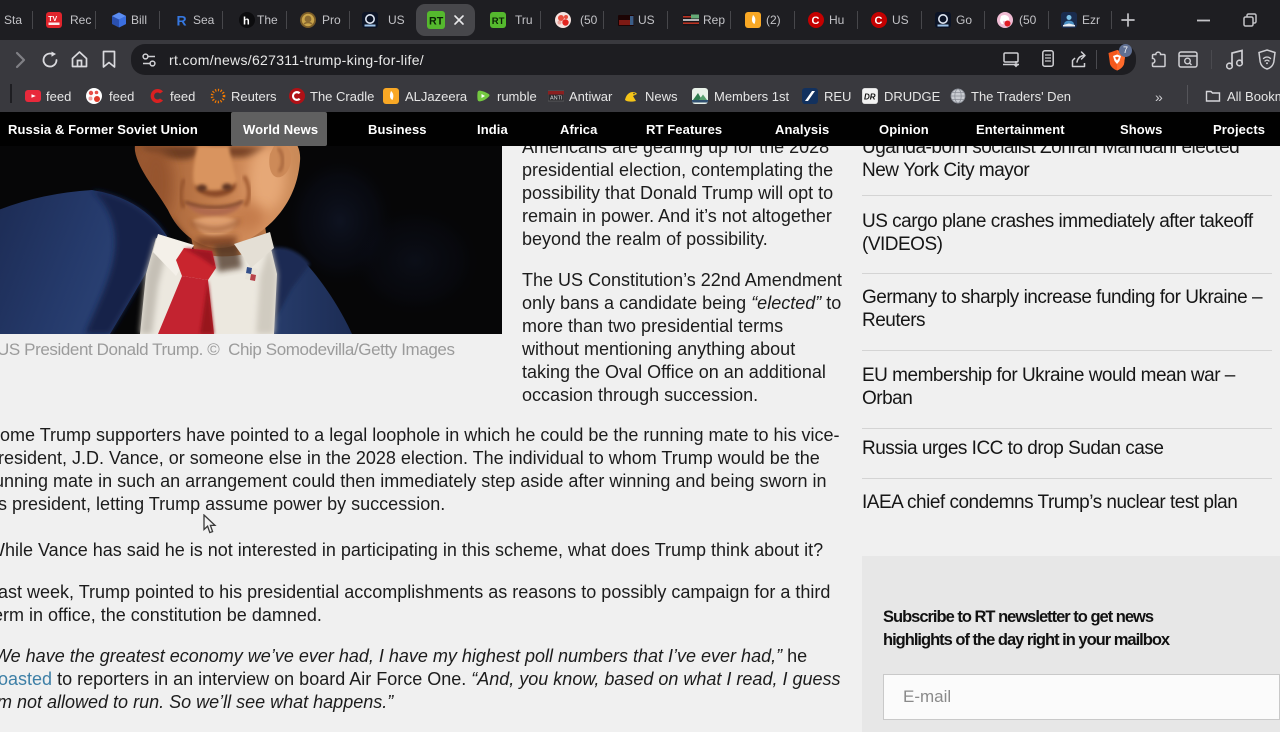  Describe the element at coordinates (870, 97) in the screenshot. I see `svg-text: DR` at that location.